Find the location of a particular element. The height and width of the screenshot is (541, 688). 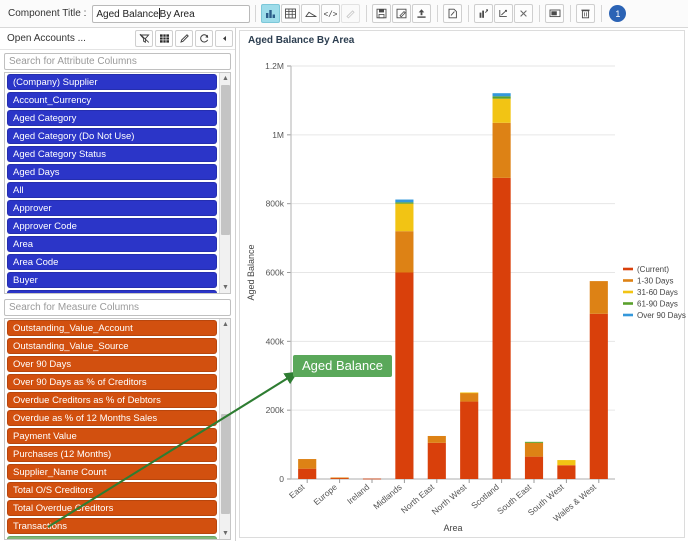

attribute-column-pill: All is located at coordinates (112, 190).